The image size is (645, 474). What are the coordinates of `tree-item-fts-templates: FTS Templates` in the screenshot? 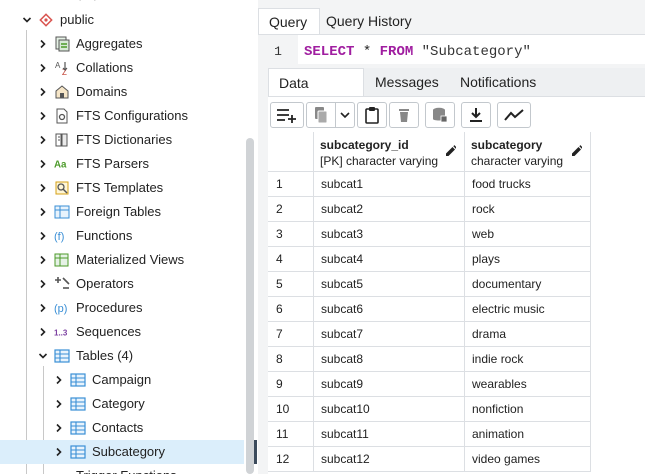 It's located at (122, 188).